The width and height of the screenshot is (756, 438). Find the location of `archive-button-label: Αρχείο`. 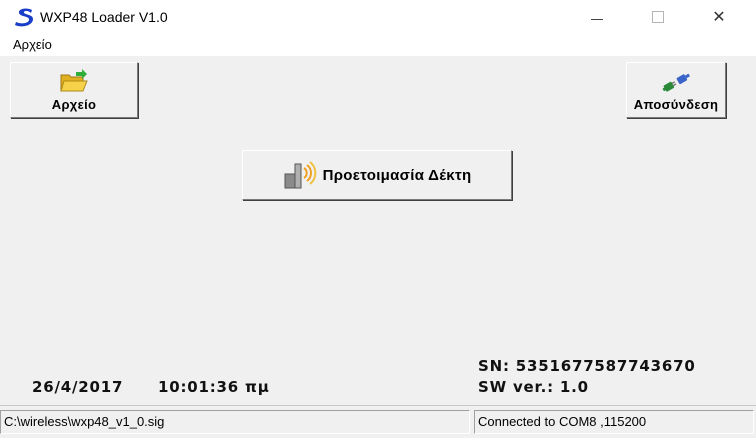

archive-button-label: Αρχείο is located at coordinates (74, 104).